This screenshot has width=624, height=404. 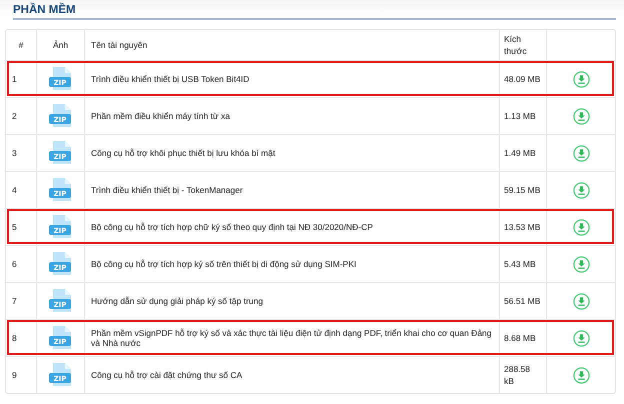 I want to click on resource-name: Công cụ hỗ trợ khôi phục thiết bị lưu khóa bí mật, so click(x=183, y=153).